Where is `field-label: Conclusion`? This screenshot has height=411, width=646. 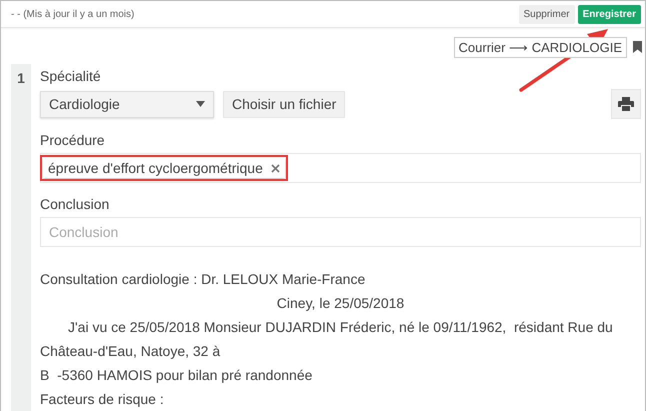
field-label: Conclusion is located at coordinates (75, 204).